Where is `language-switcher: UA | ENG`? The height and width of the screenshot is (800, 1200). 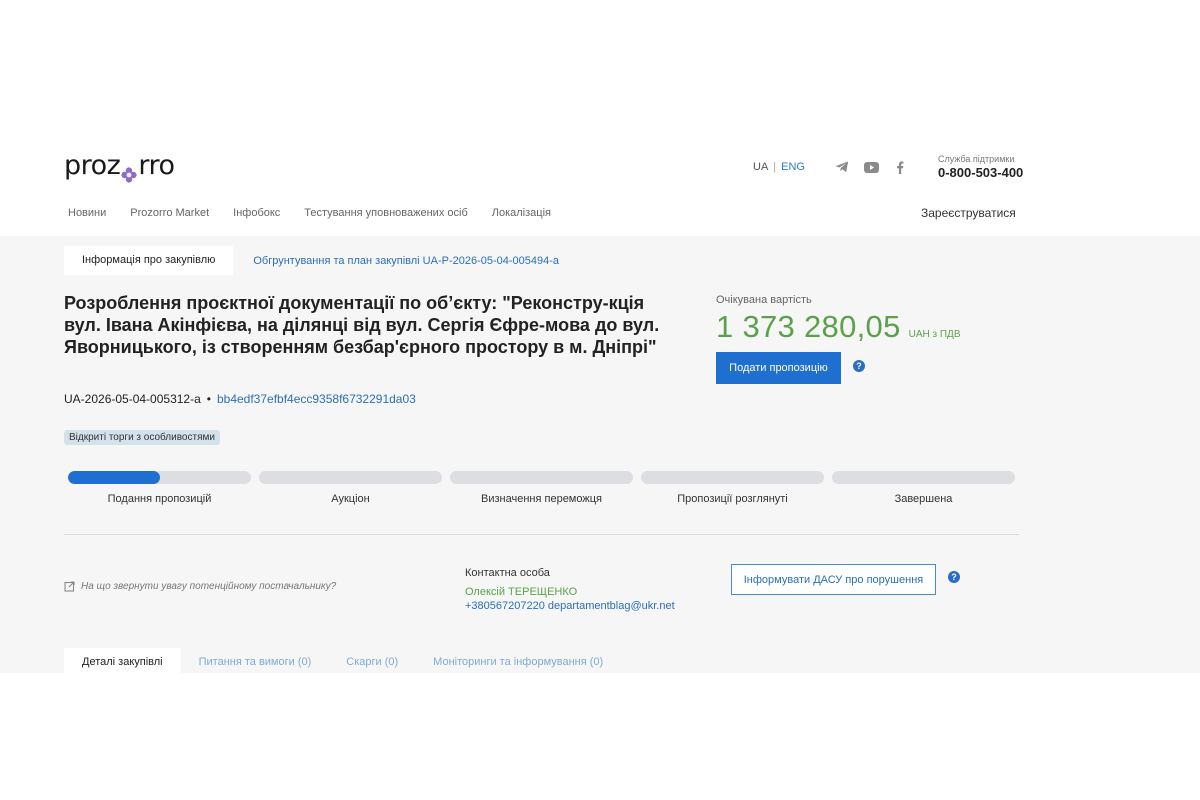 language-switcher: UA | ENG is located at coordinates (779, 167).